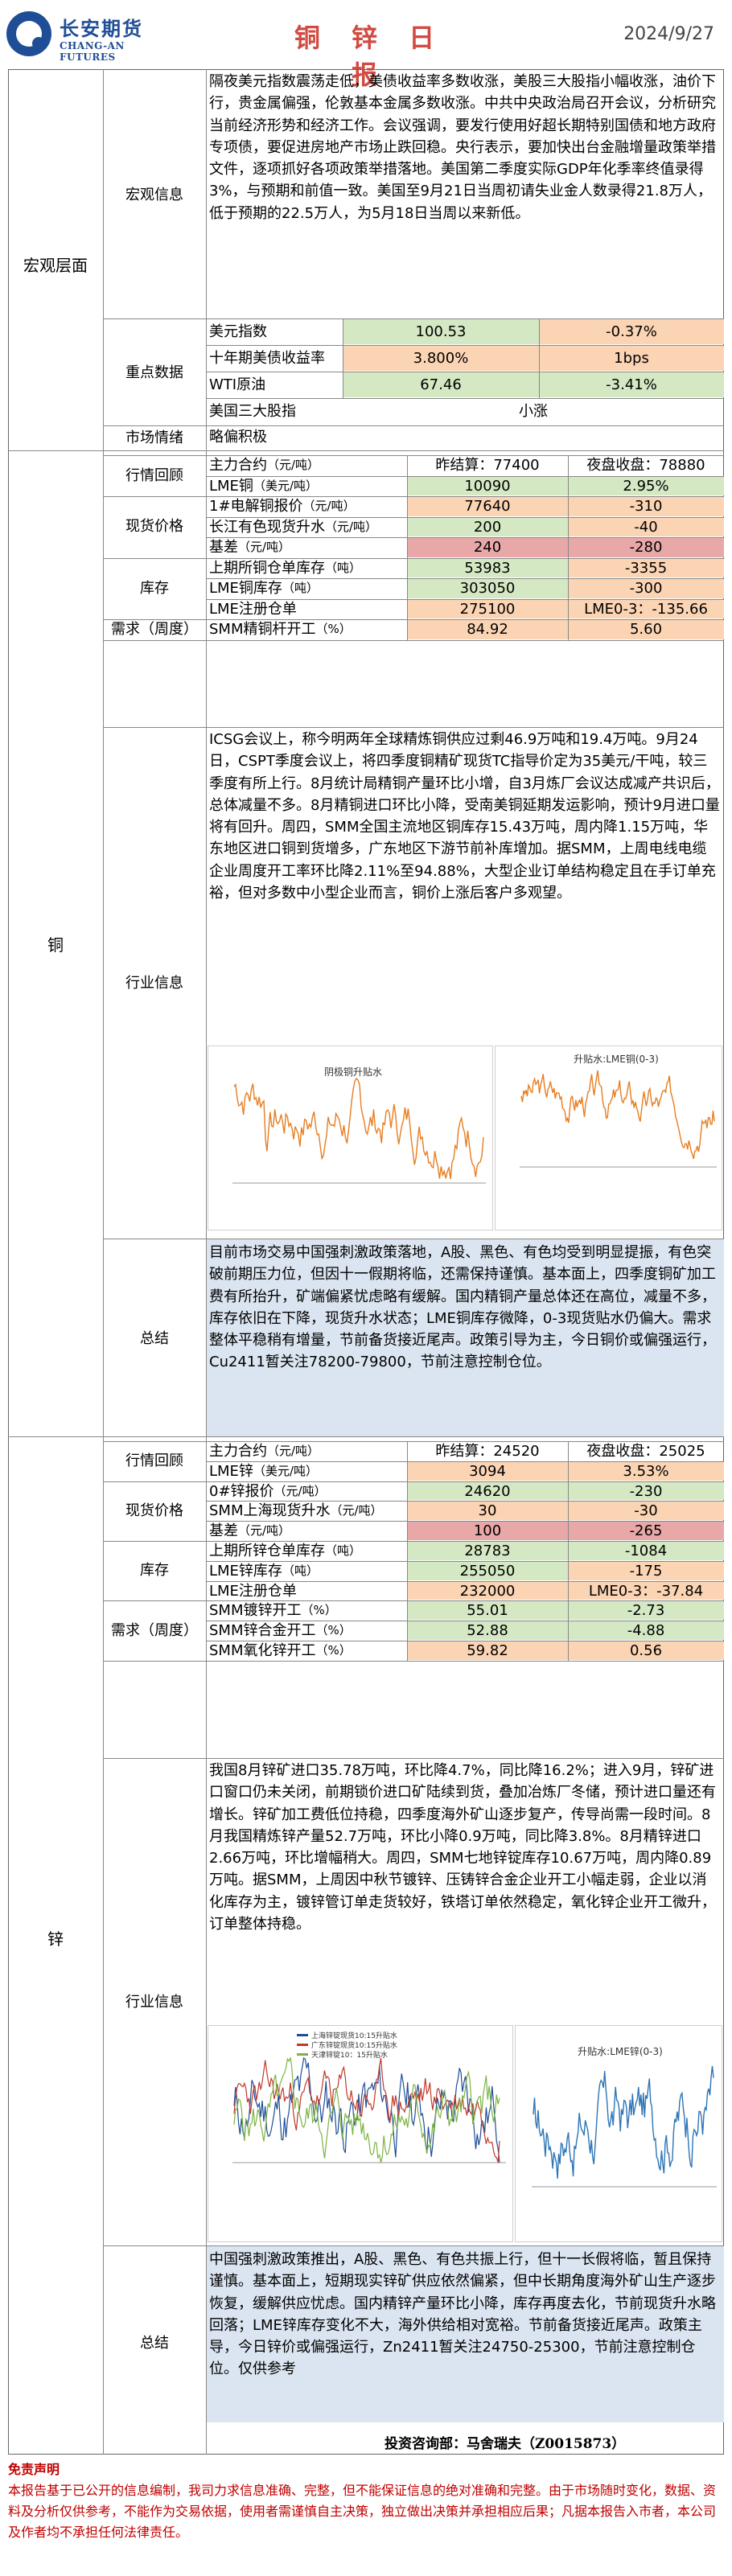 The image size is (732, 2576). Describe the element at coordinates (646, 547) in the screenshot. I see `copper-row-col2: -280` at that location.